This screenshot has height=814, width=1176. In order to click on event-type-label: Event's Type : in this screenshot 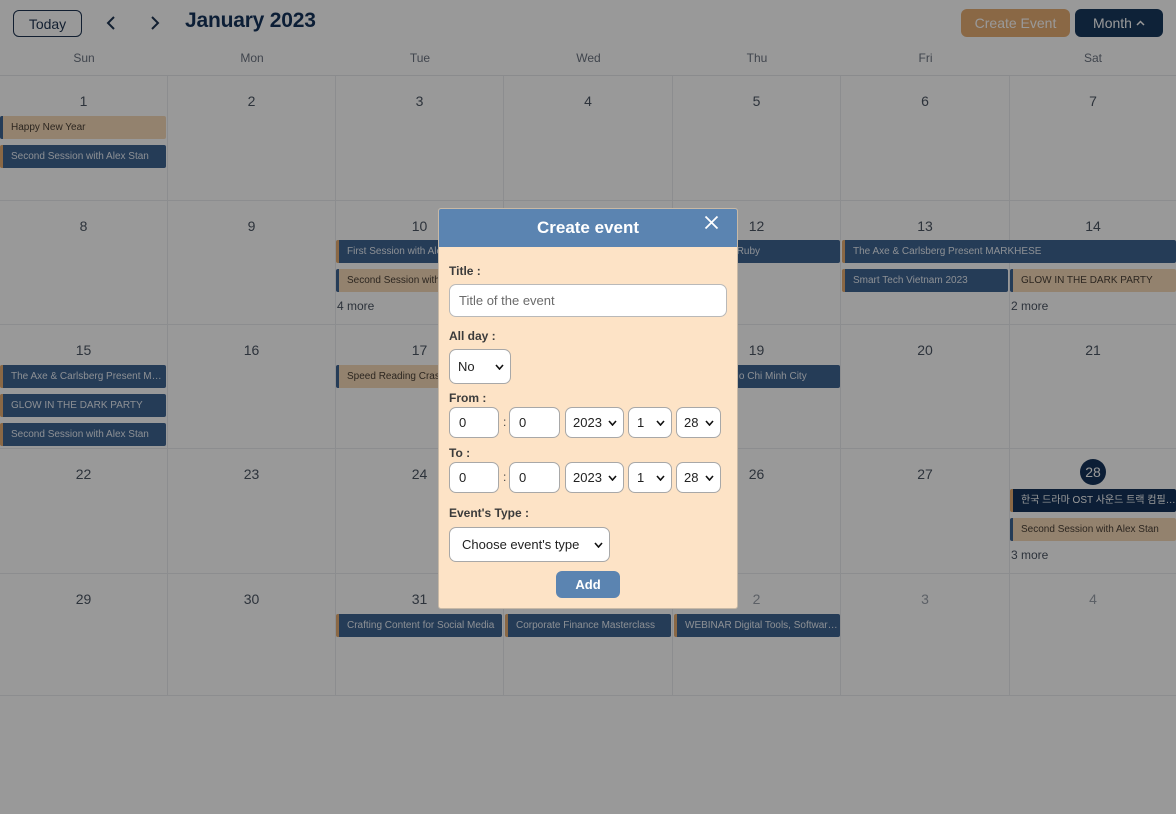, I will do `click(489, 513)`.